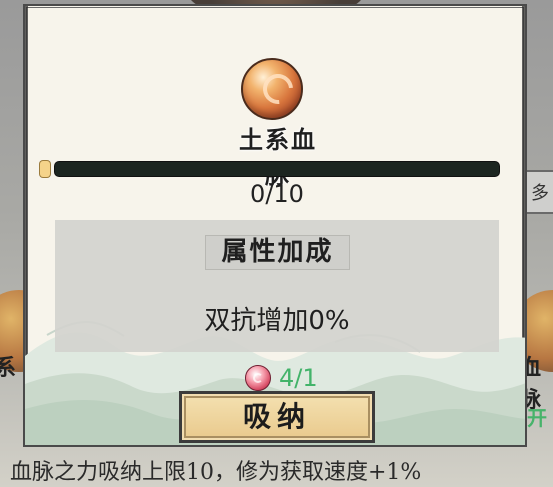  What do you see at coordinates (537, 418) in the screenshot?
I see `background-right-green-label: 开` at bounding box center [537, 418].